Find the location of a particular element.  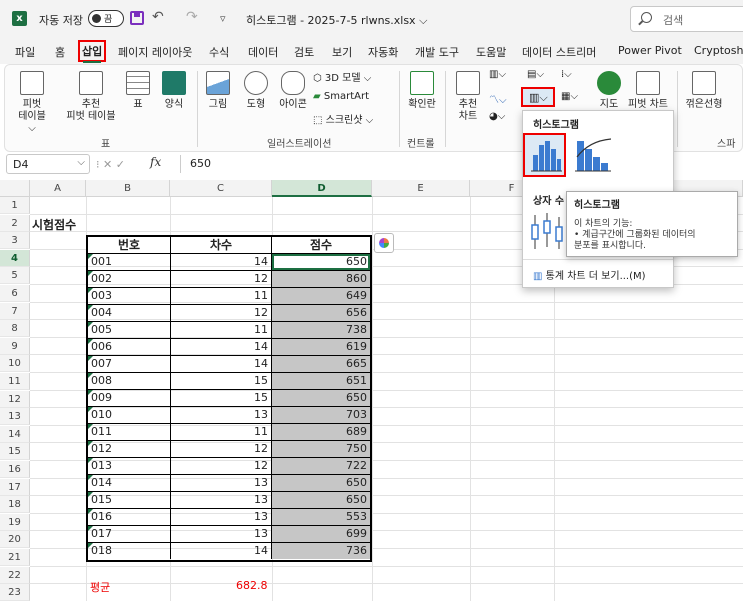

table-button: 표 is located at coordinates (138, 91).